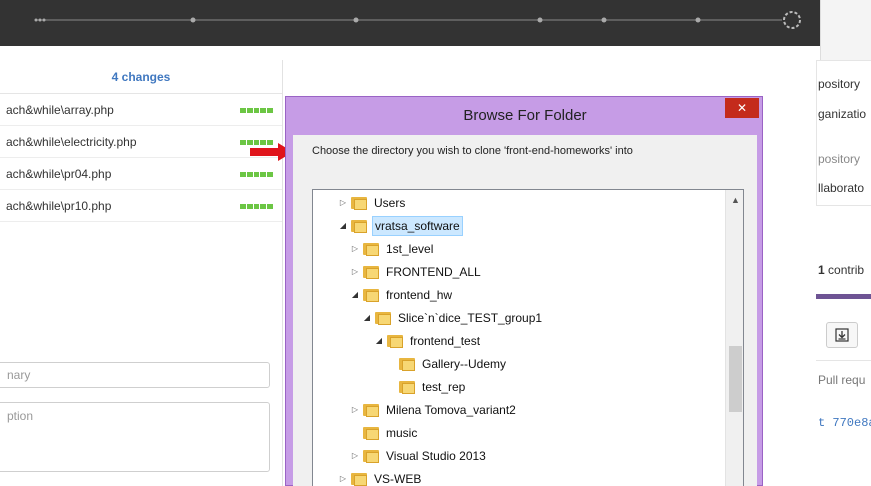  I want to click on close-button: ✕, so click(742, 108).